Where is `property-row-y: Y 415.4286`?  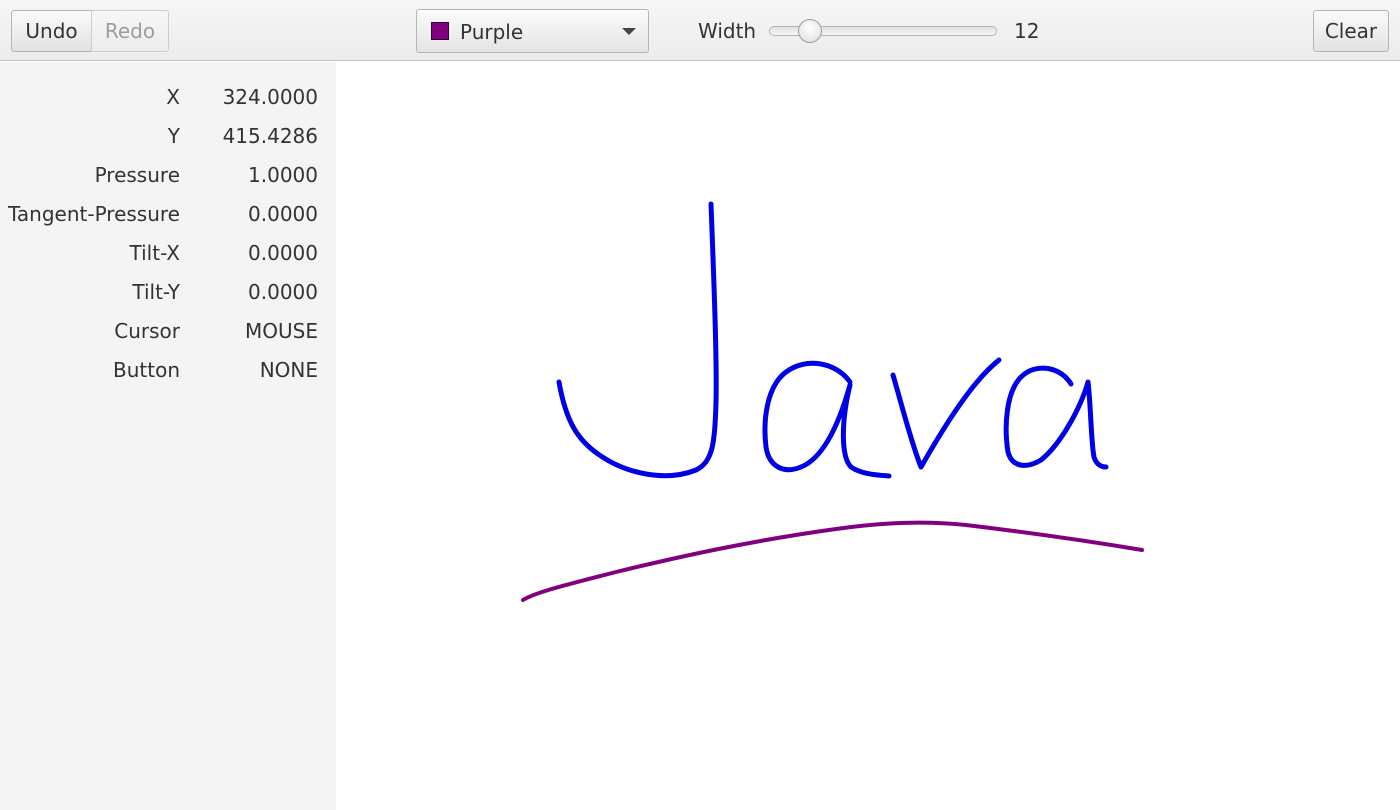
property-row-y: Y 415.4286 is located at coordinates (168, 139).